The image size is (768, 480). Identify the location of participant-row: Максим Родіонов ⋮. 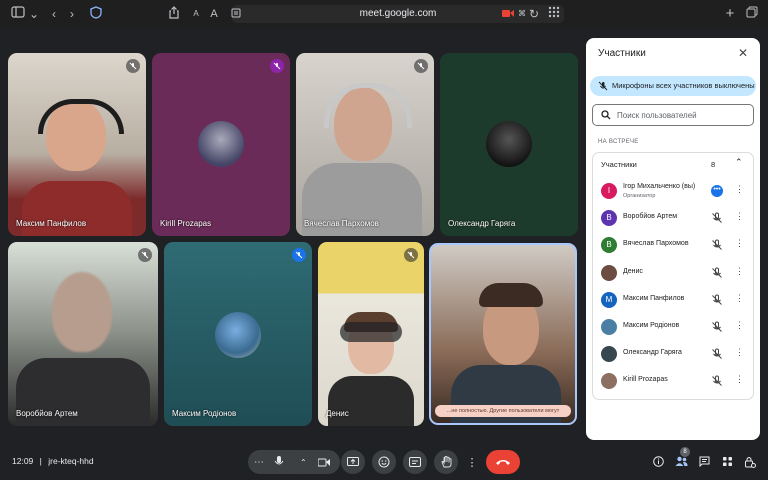
(673, 327).